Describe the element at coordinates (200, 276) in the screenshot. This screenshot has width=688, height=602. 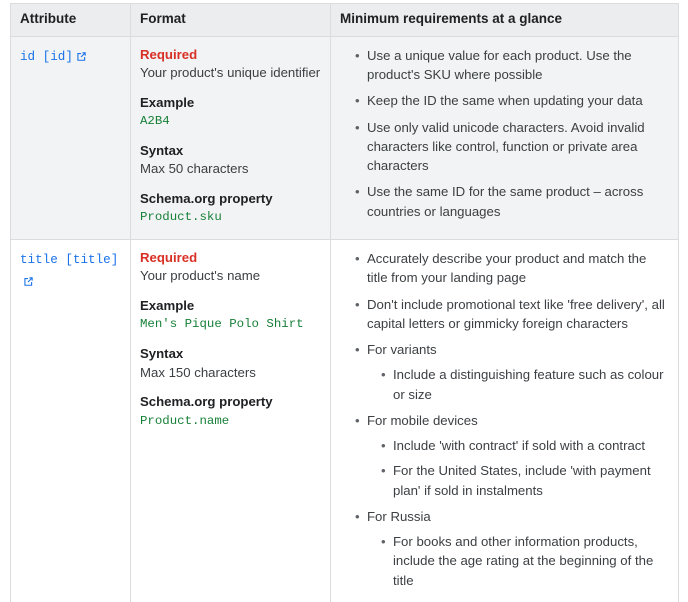
I see `format-description: Your product's name` at that location.